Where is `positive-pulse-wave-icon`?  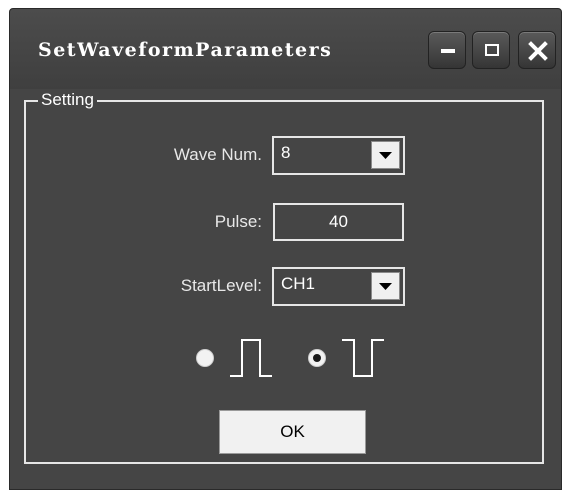 positive-pulse-wave-icon is located at coordinates (251, 358).